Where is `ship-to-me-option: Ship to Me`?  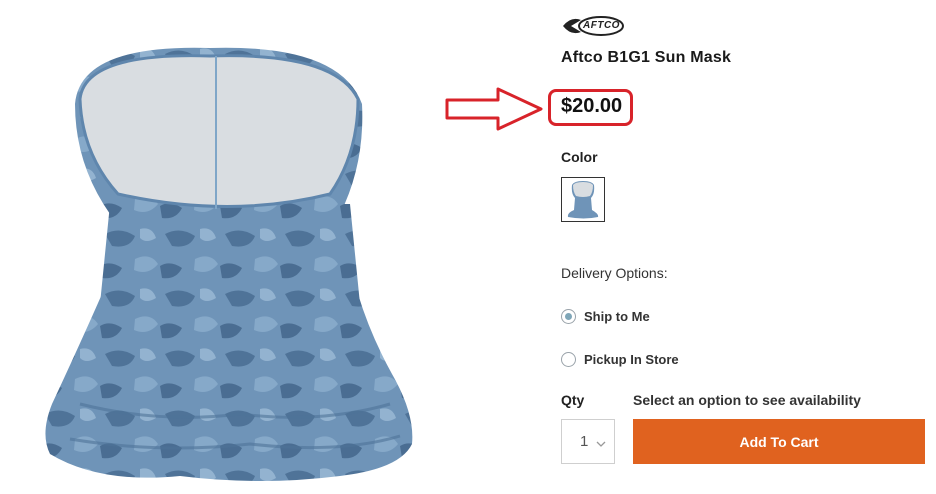 ship-to-me-option: Ship to Me is located at coordinates (605, 316).